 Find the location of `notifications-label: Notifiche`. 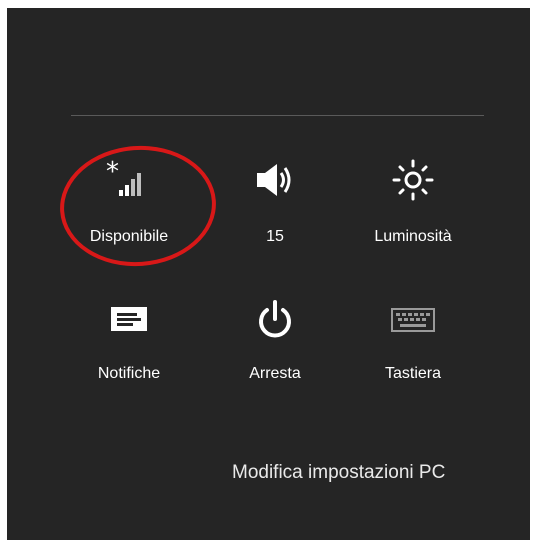

notifications-label: Notifiche is located at coordinates (129, 373).